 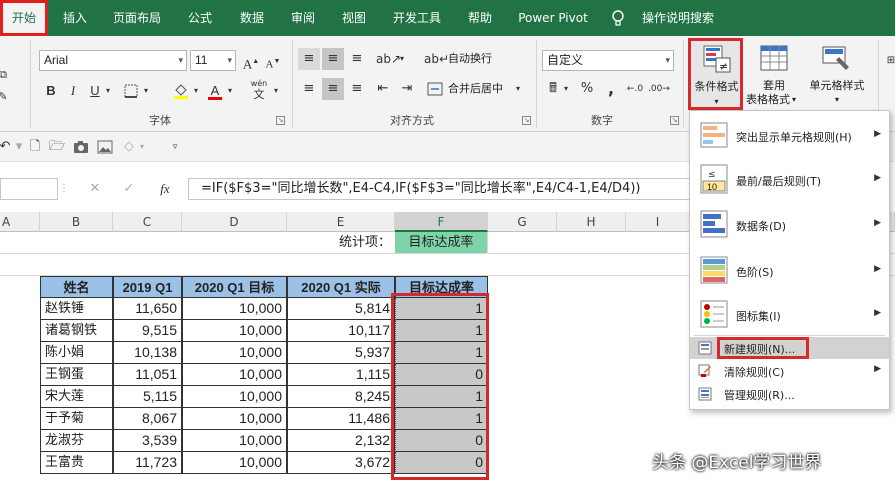 I want to click on phonetic-dropdown-icon: ▾, so click(x=276, y=91).